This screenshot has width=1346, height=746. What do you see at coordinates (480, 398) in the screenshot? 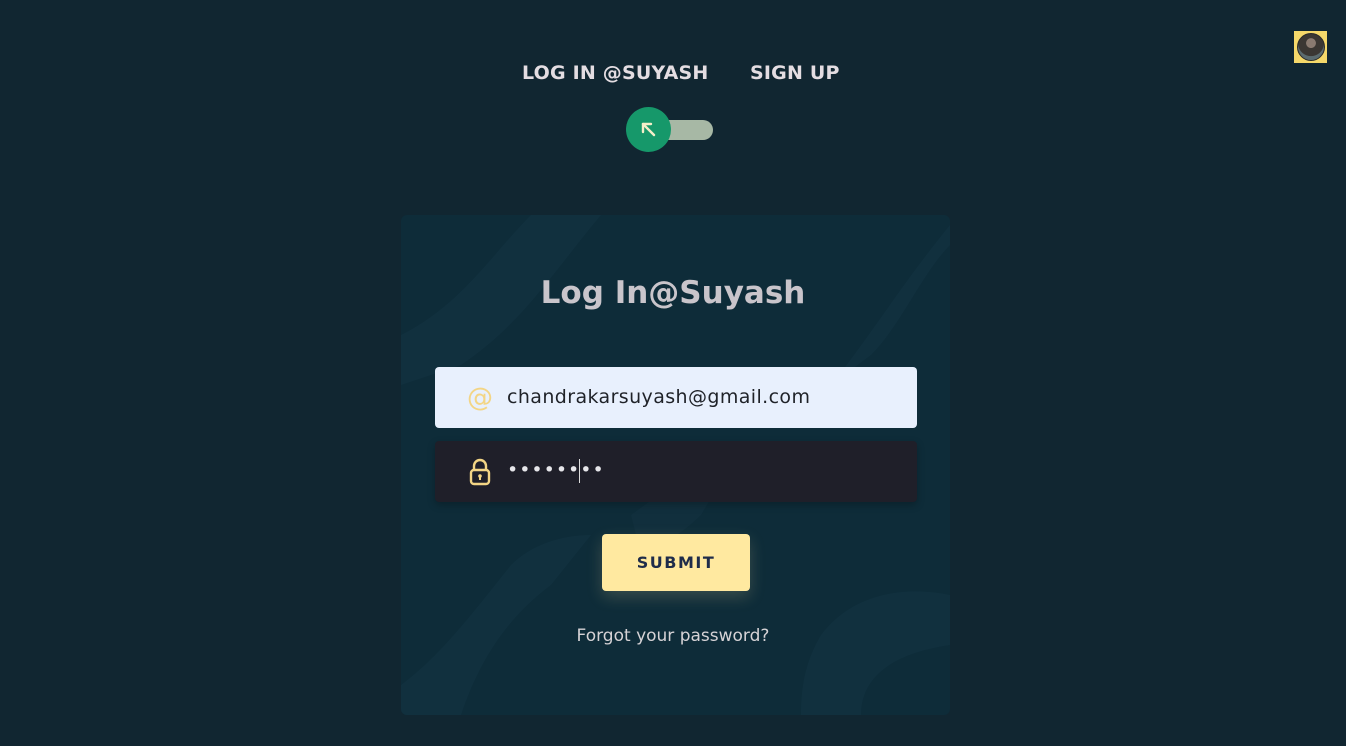
I see `at-icon: @` at bounding box center [480, 398].